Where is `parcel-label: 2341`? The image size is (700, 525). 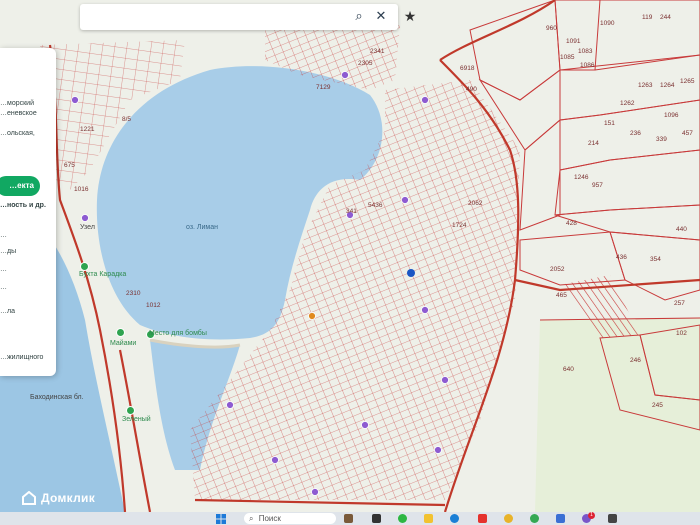
parcel-label: 2341 is located at coordinates (377, 51).